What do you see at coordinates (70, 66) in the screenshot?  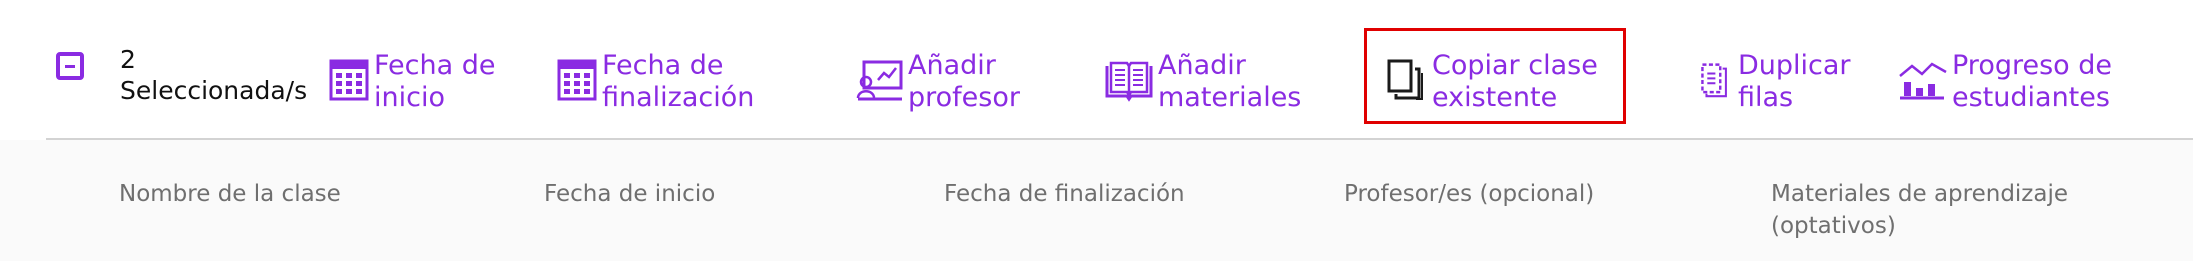 I see `deselect-all-checkbox` at bounding box center [70, 66].